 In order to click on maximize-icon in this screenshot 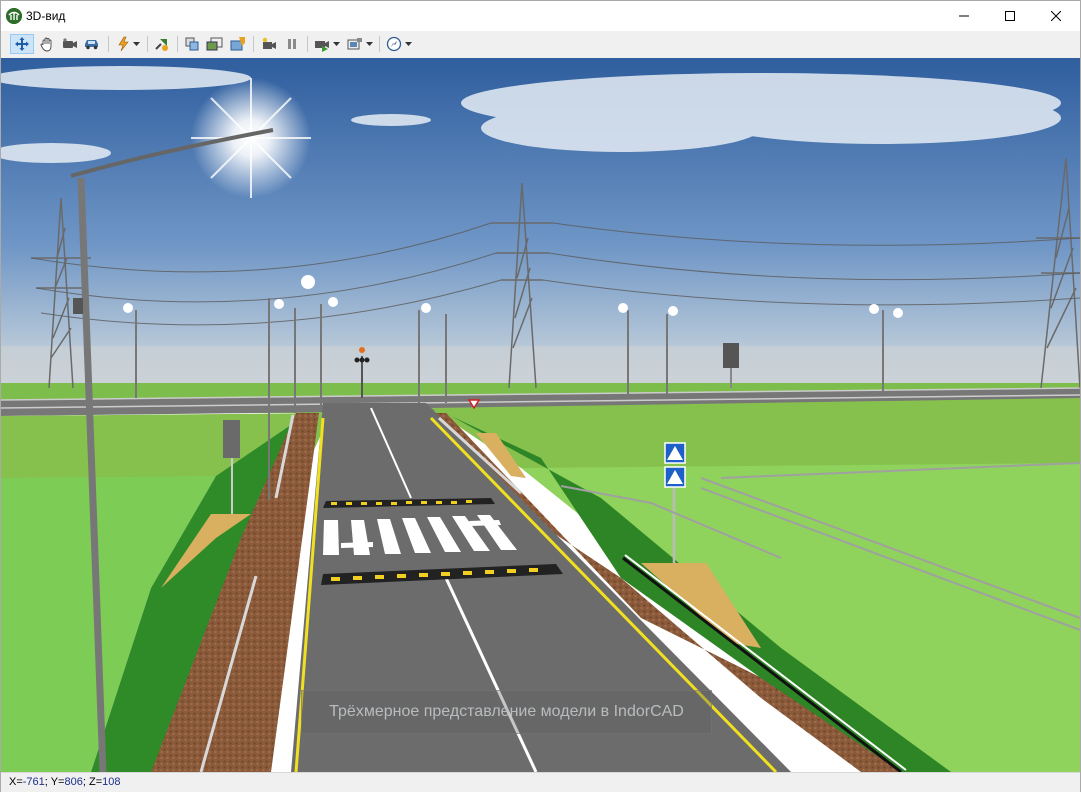, I will do `click(1010, 16)`.